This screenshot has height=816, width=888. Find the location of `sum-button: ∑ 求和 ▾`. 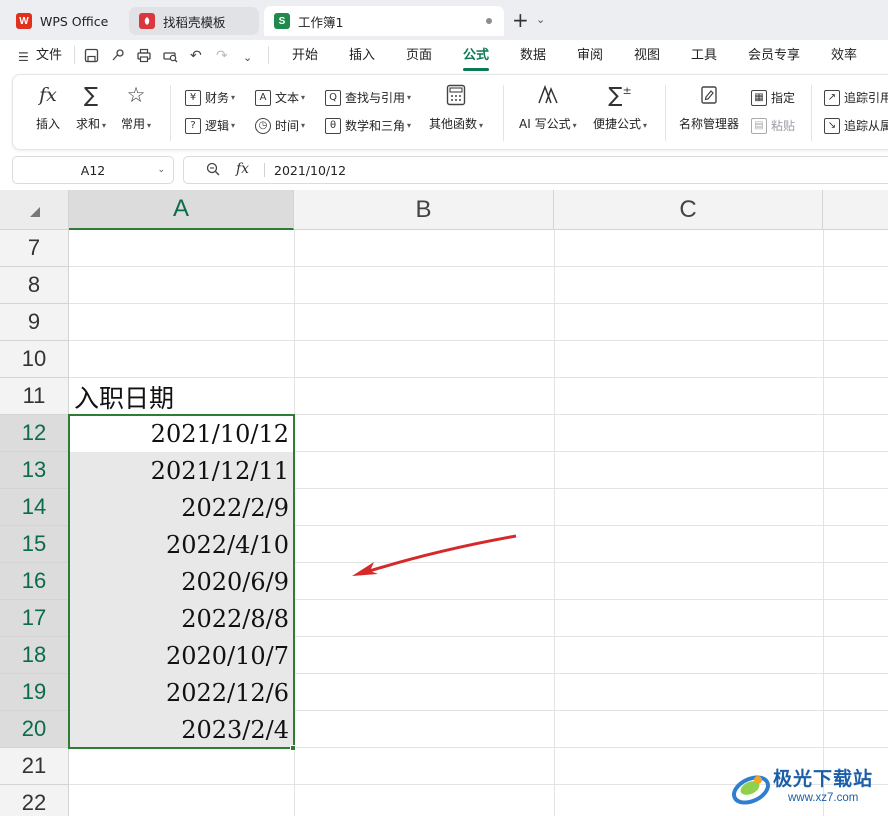

sum-button: ∑ 求和 ▾ is located at coordinates (91, 106).